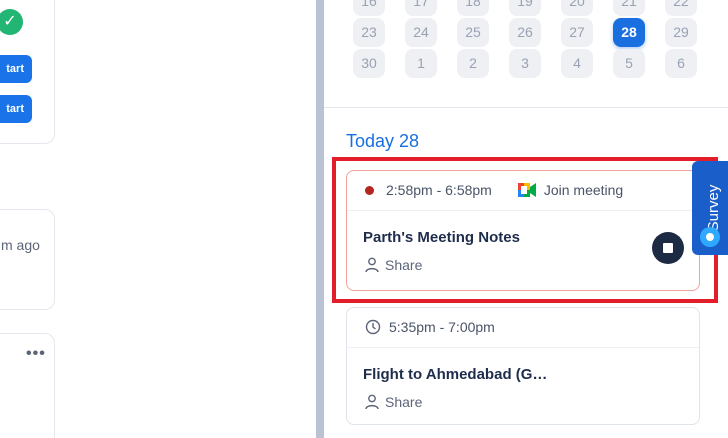  What do you see at coordinates (710, 237) in the screenshot?
I see `survey-icon` at bounding box center [710, 237].